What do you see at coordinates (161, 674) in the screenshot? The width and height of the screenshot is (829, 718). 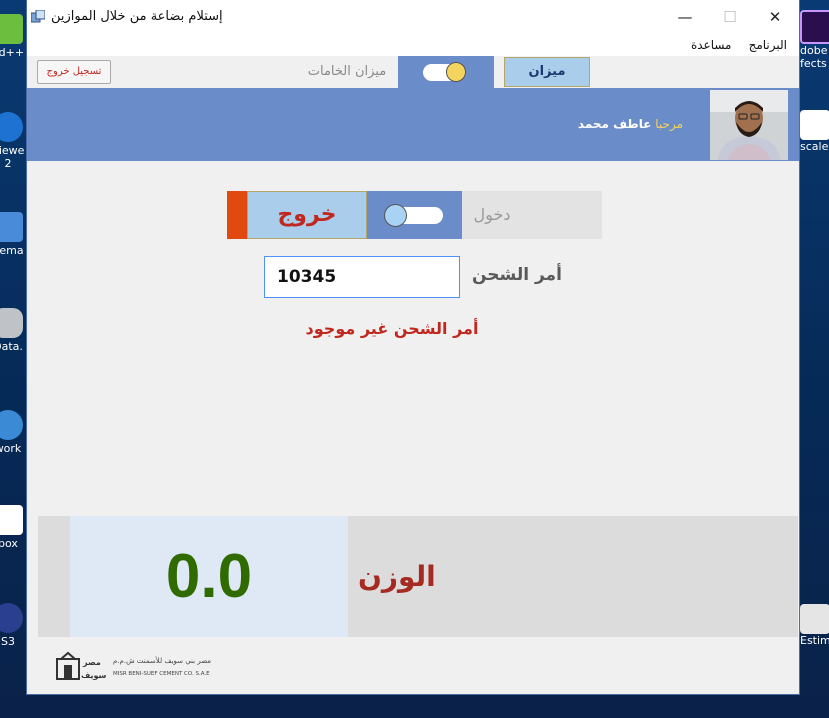 I see `company-name-english: MISR BENI-SUEF CEMENT CO. S.A.E` at bounding box center [161, 674].